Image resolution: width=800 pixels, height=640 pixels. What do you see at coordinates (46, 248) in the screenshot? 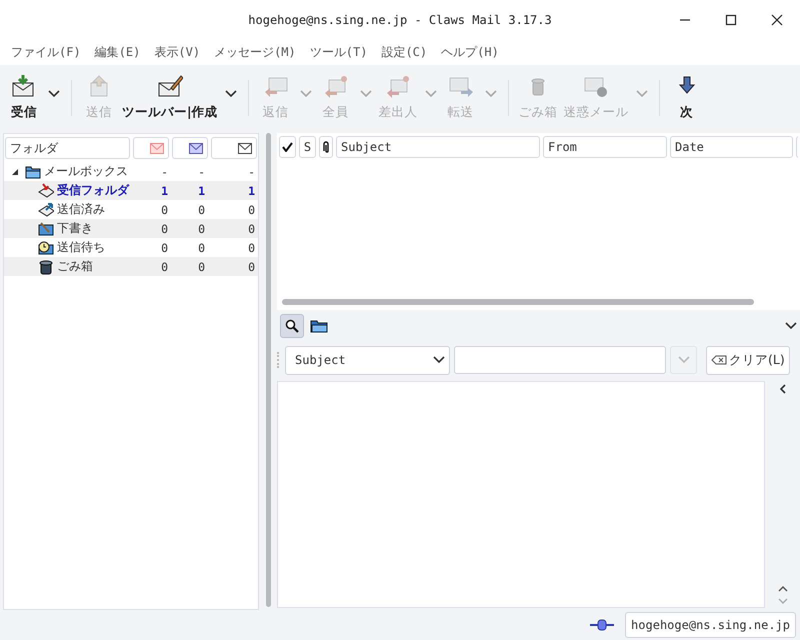
I see `queue-folder-icon` at bounding box center [46, 248].